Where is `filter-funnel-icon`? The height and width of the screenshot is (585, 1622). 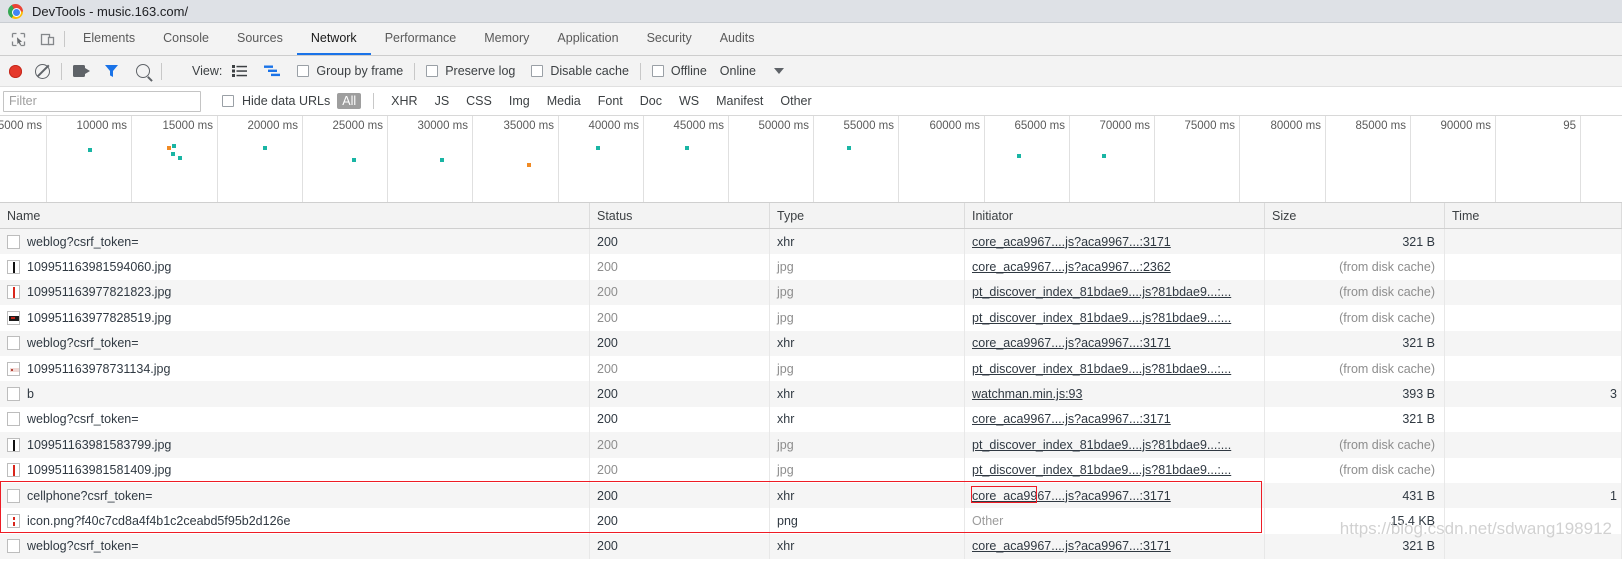 filter-funnel-icon is located at coordinates (111, 71).